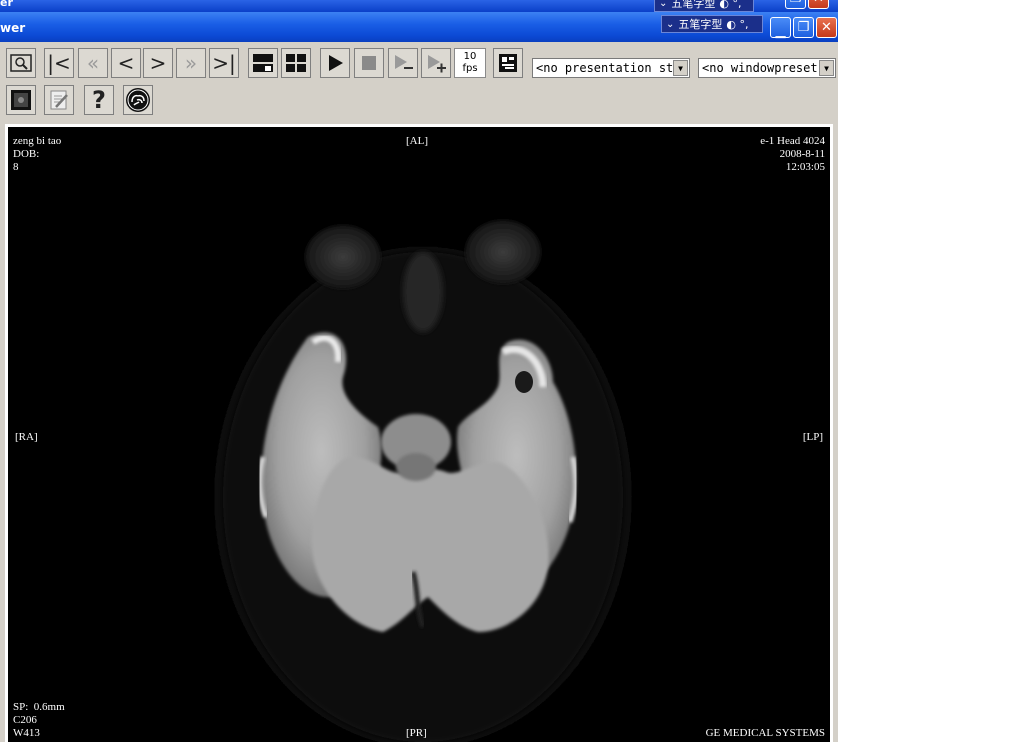 The height and width of the screenshot is (742, 1024). I want to click on play-button, so click(335, 63).